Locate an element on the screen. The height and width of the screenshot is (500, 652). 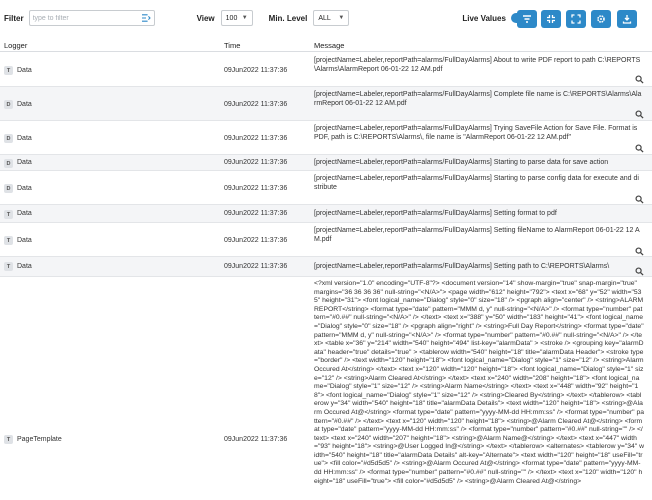
column-header-logger: Logger is located at coordinates (15, 45).